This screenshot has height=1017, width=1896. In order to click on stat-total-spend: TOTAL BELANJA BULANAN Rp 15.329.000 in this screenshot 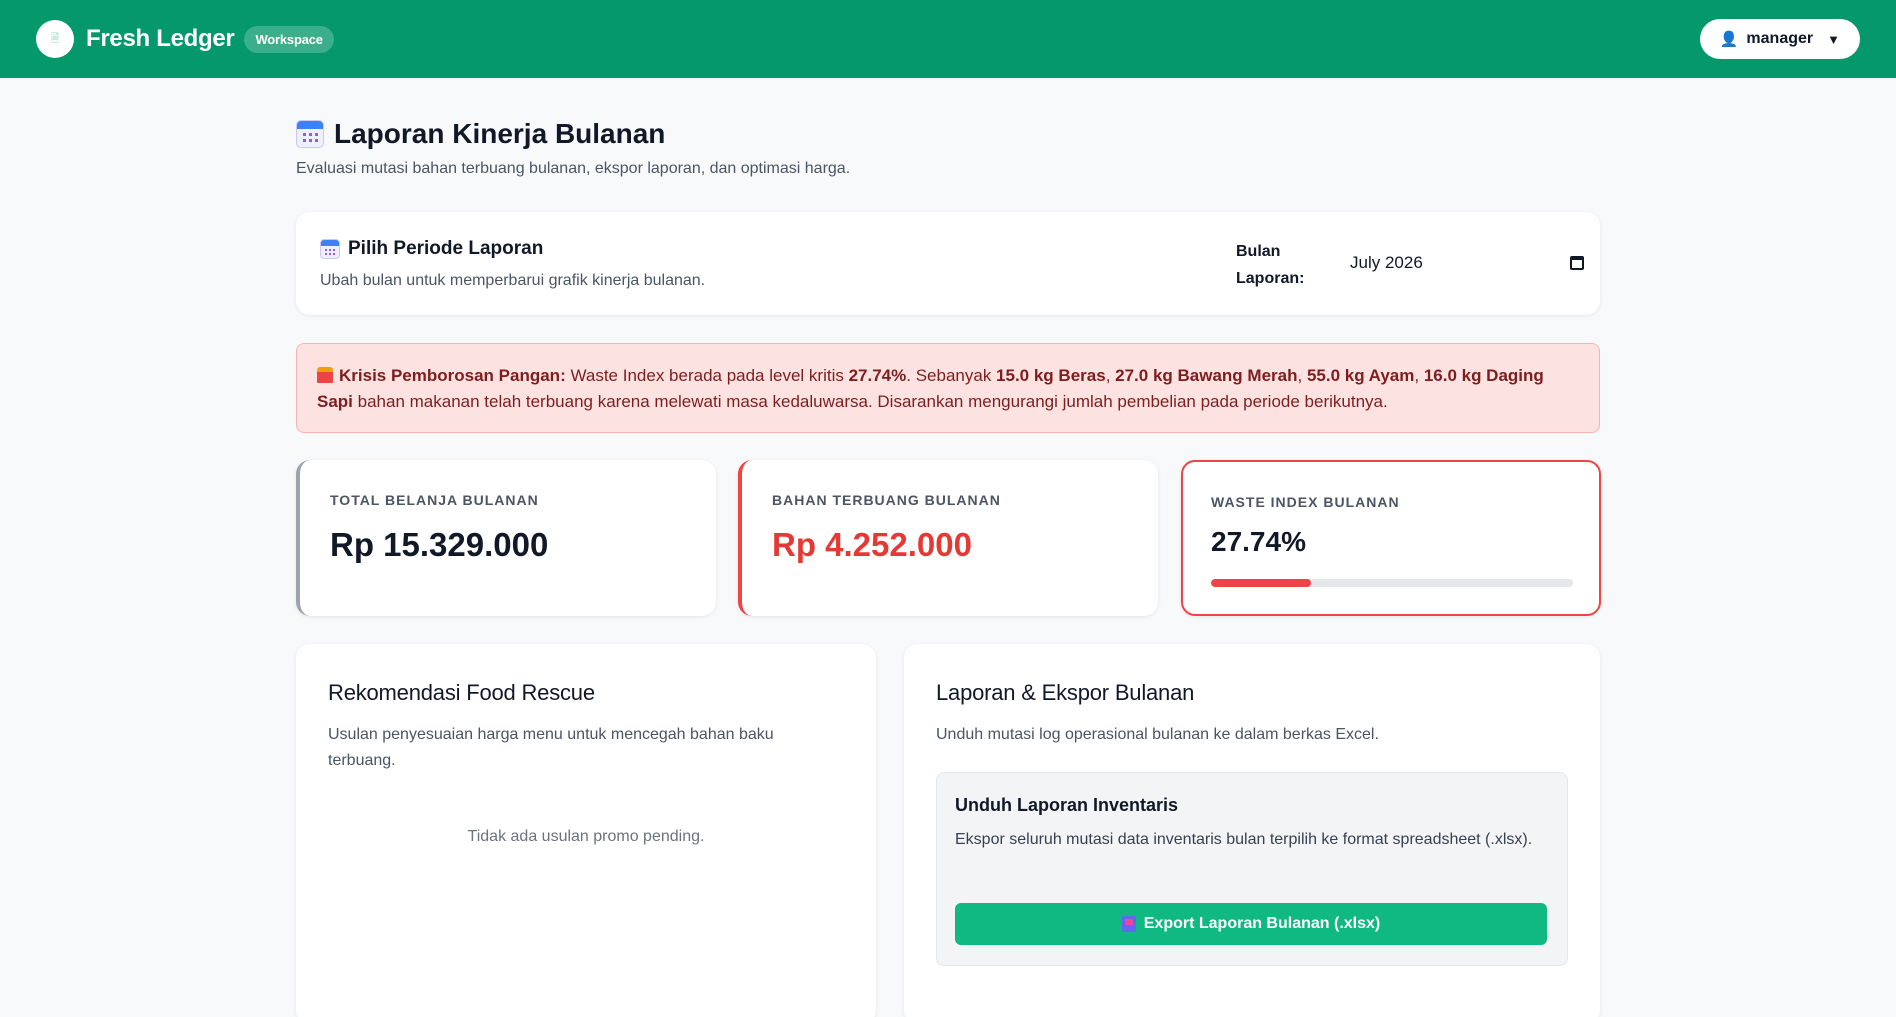, I will do `click(506, 538)`.